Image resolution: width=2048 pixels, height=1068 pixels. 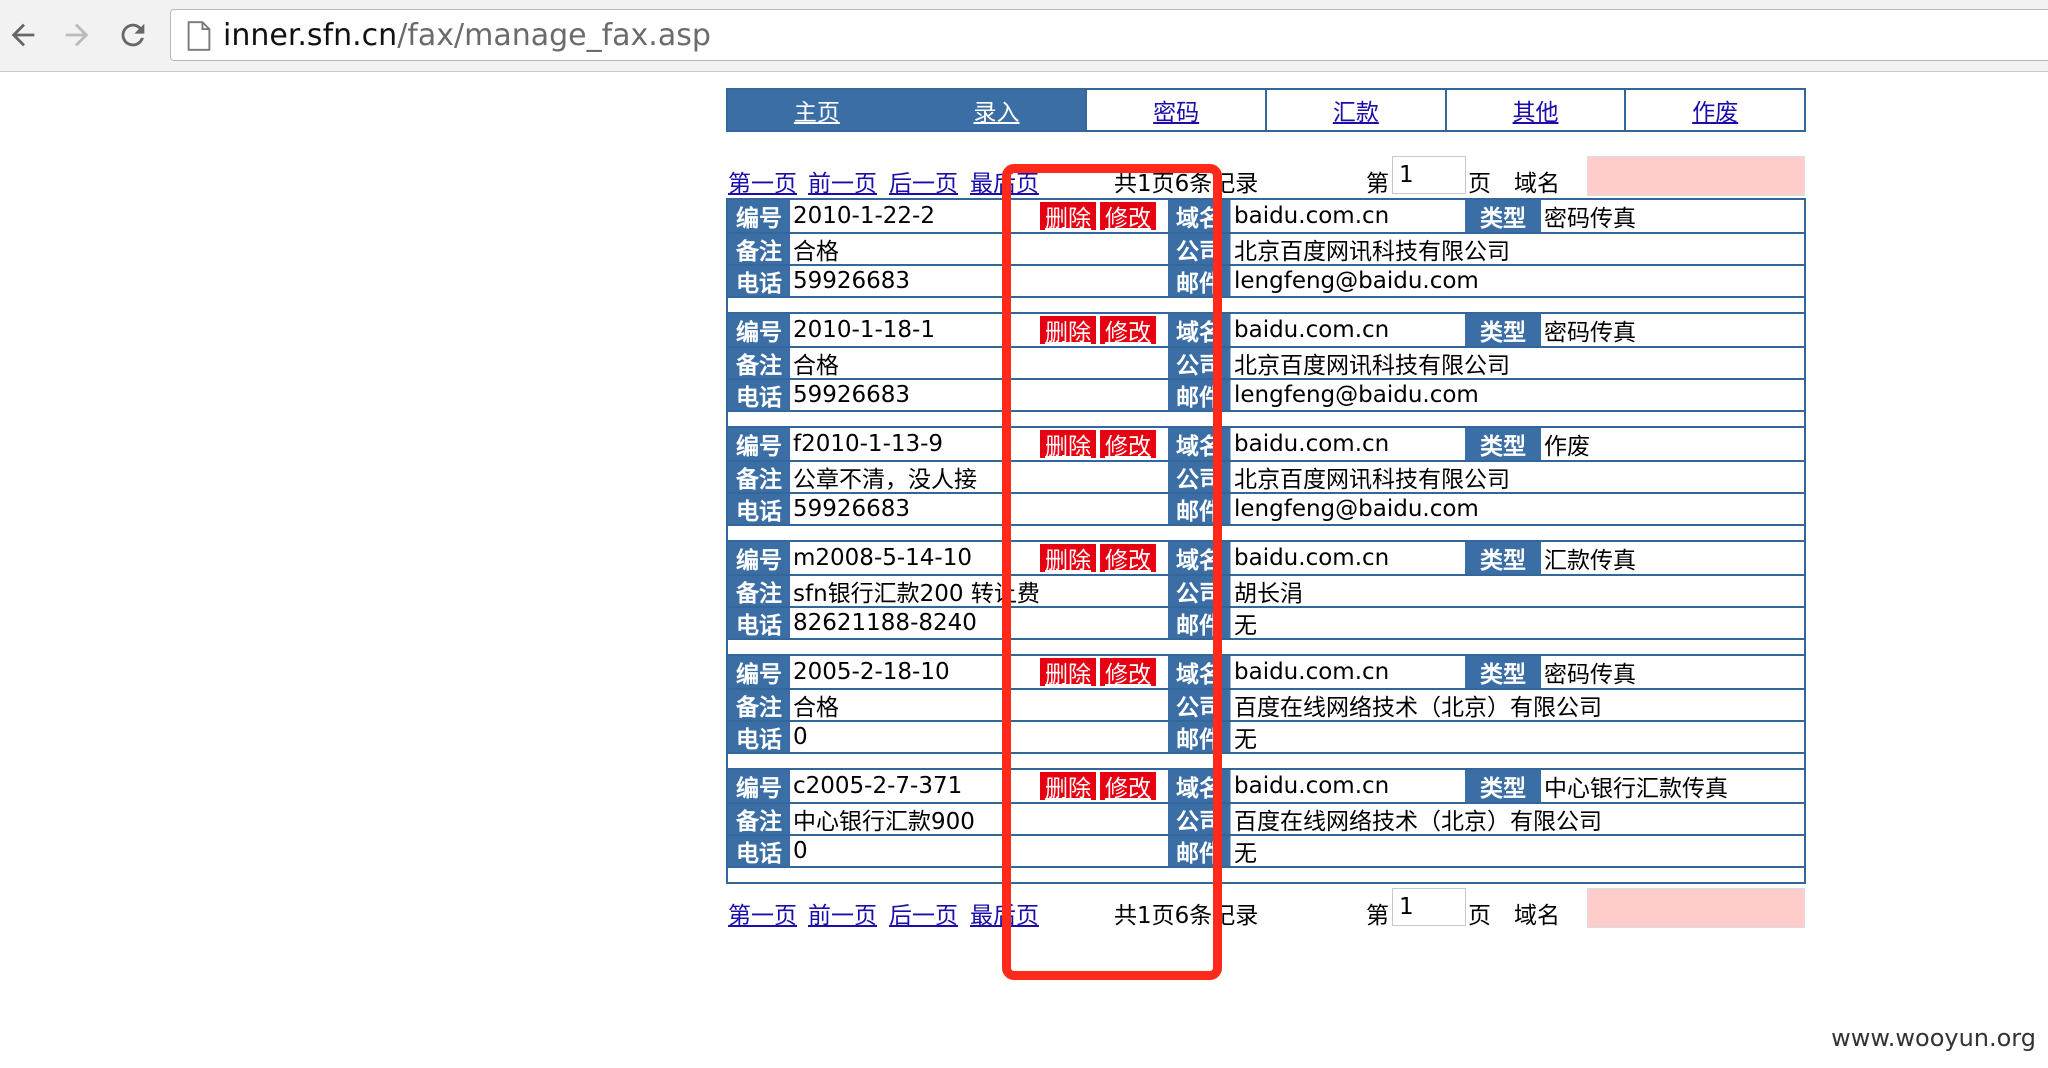 I want to click on page-label-post: 页, so click(x=1479, y=184).